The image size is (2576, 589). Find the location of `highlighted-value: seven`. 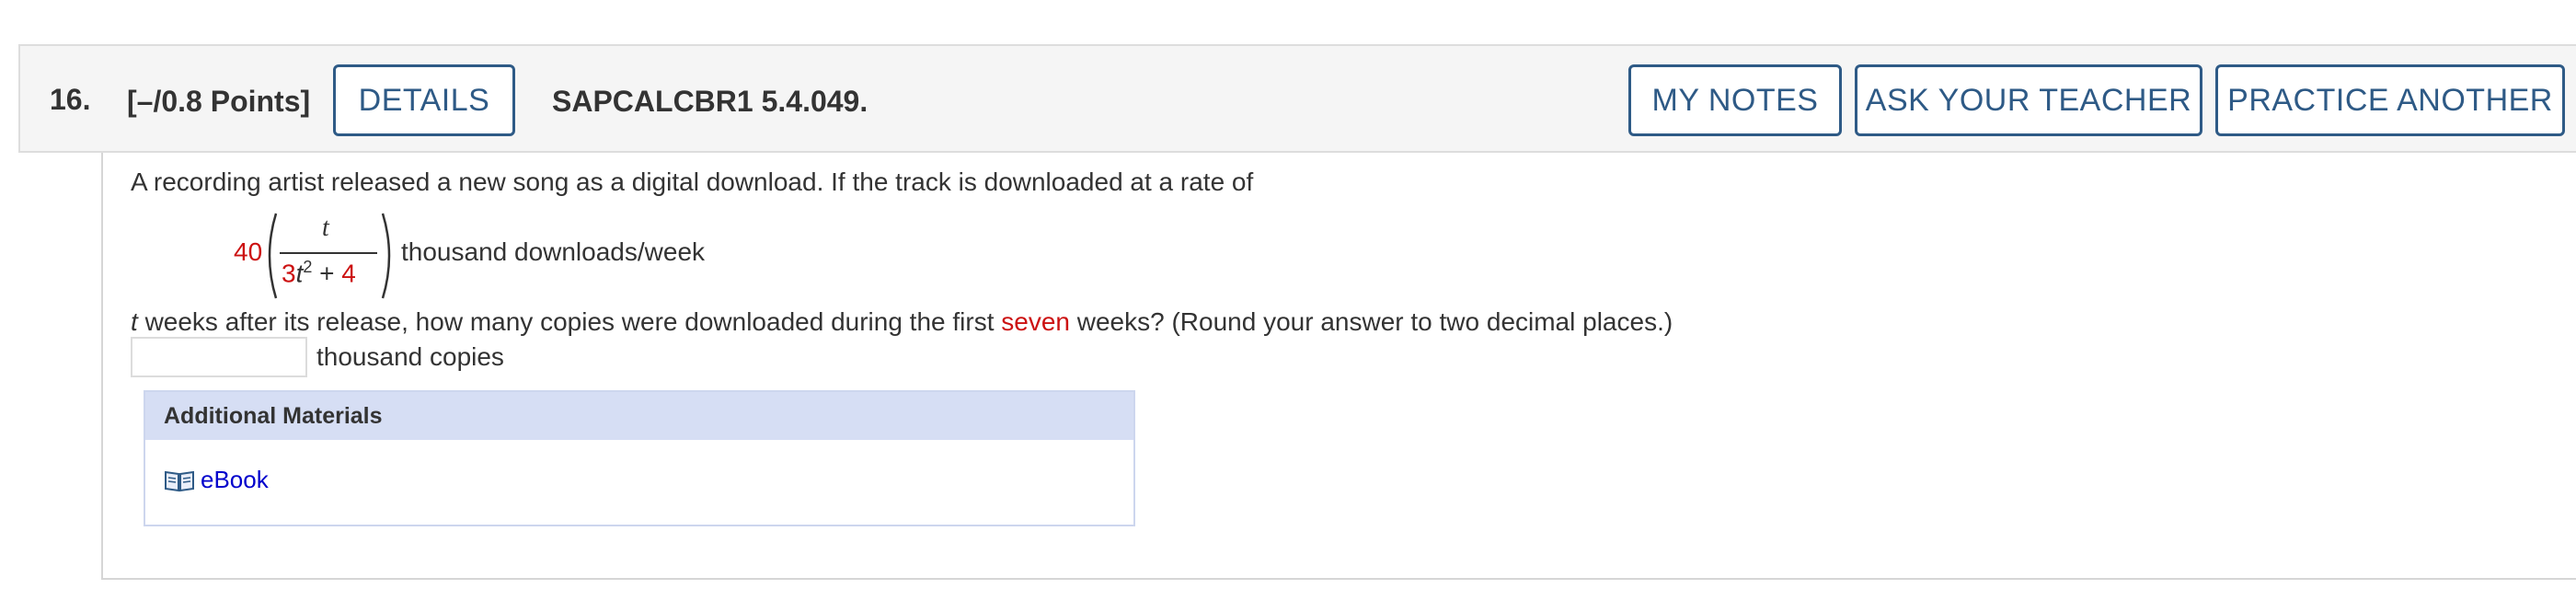

highlighted-value: seven is located at coordinates (1035, 321).